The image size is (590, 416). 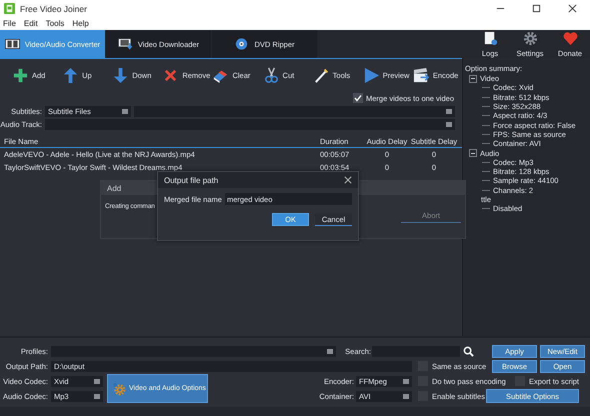 I want to click on search-icon, so click(x=468, y=351).